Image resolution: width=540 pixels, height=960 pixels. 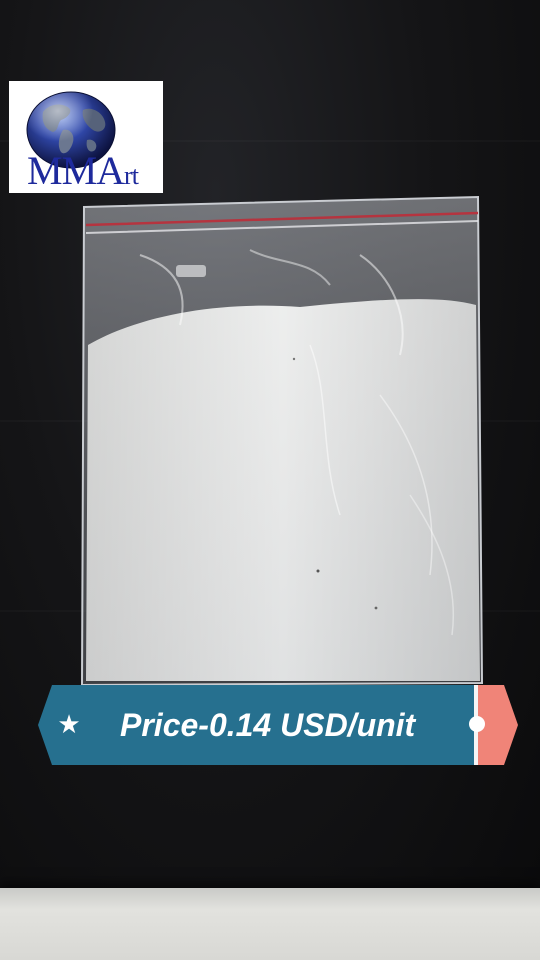 I want to click on price-label: Price-0.14 USD/unit, so click(x=268, y=725).